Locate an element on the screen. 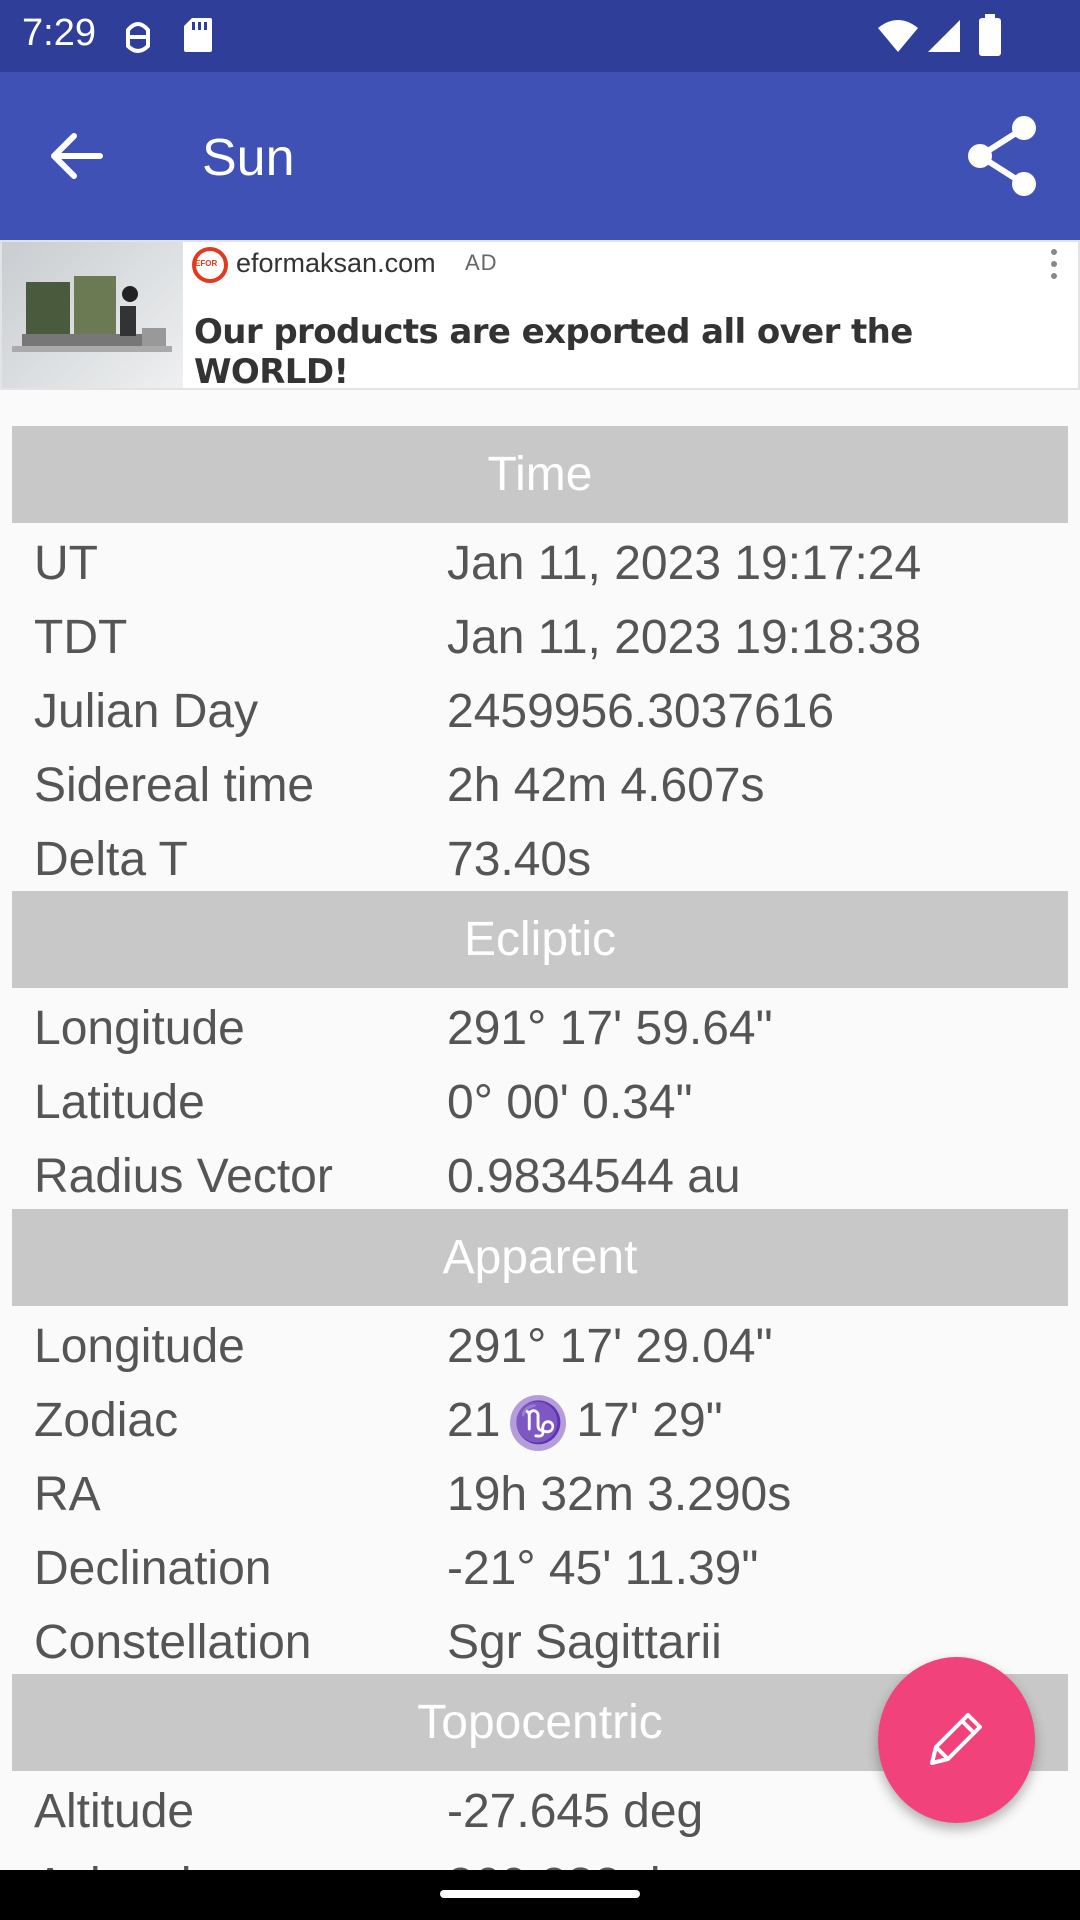 The image size is (1080, 1920). zodiac-value: 21 ♑ 17' 29" is located at coordinates (585, 1422).